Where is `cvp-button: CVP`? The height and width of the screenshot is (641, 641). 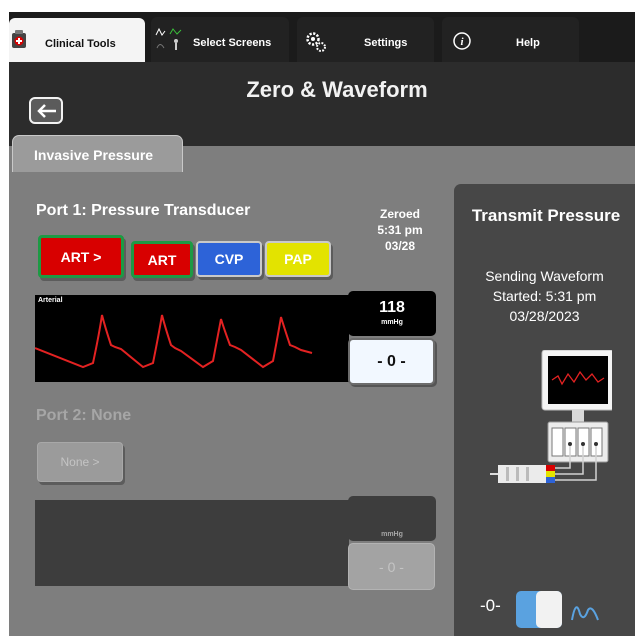
cvp-button: CVP is located at coordinates (229, 259).